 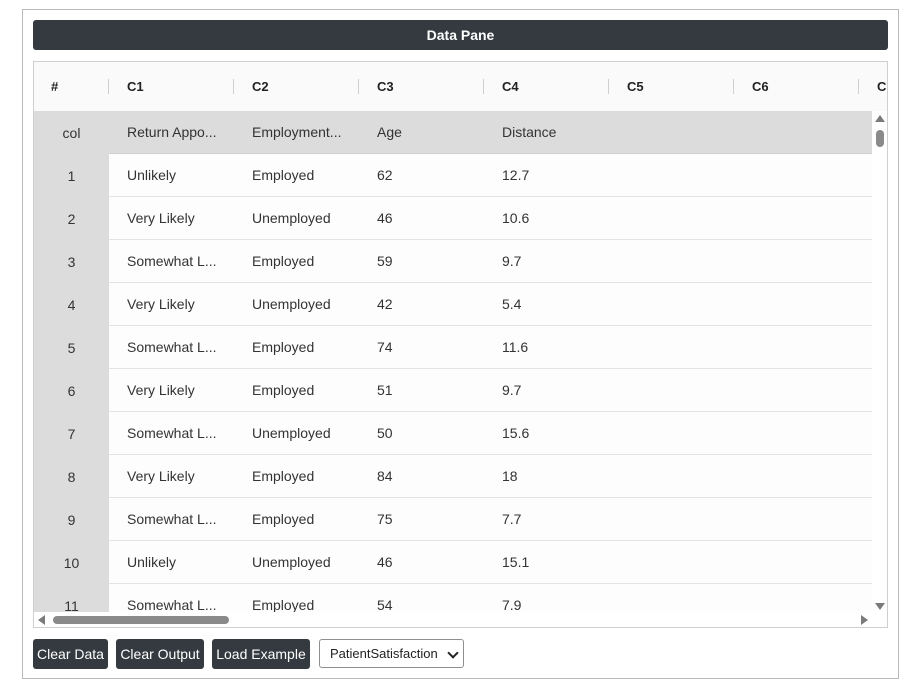 What do you see at coordinates (54, 86) in the screenshot?
I see `column-header-index: #` at bounding box center [54, 86].